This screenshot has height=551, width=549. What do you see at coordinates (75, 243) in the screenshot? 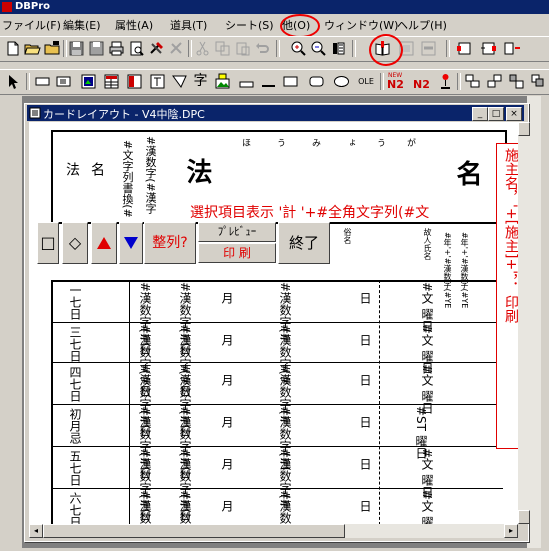
I see `diamond-button: ◇` at bounding box center [75, 243].